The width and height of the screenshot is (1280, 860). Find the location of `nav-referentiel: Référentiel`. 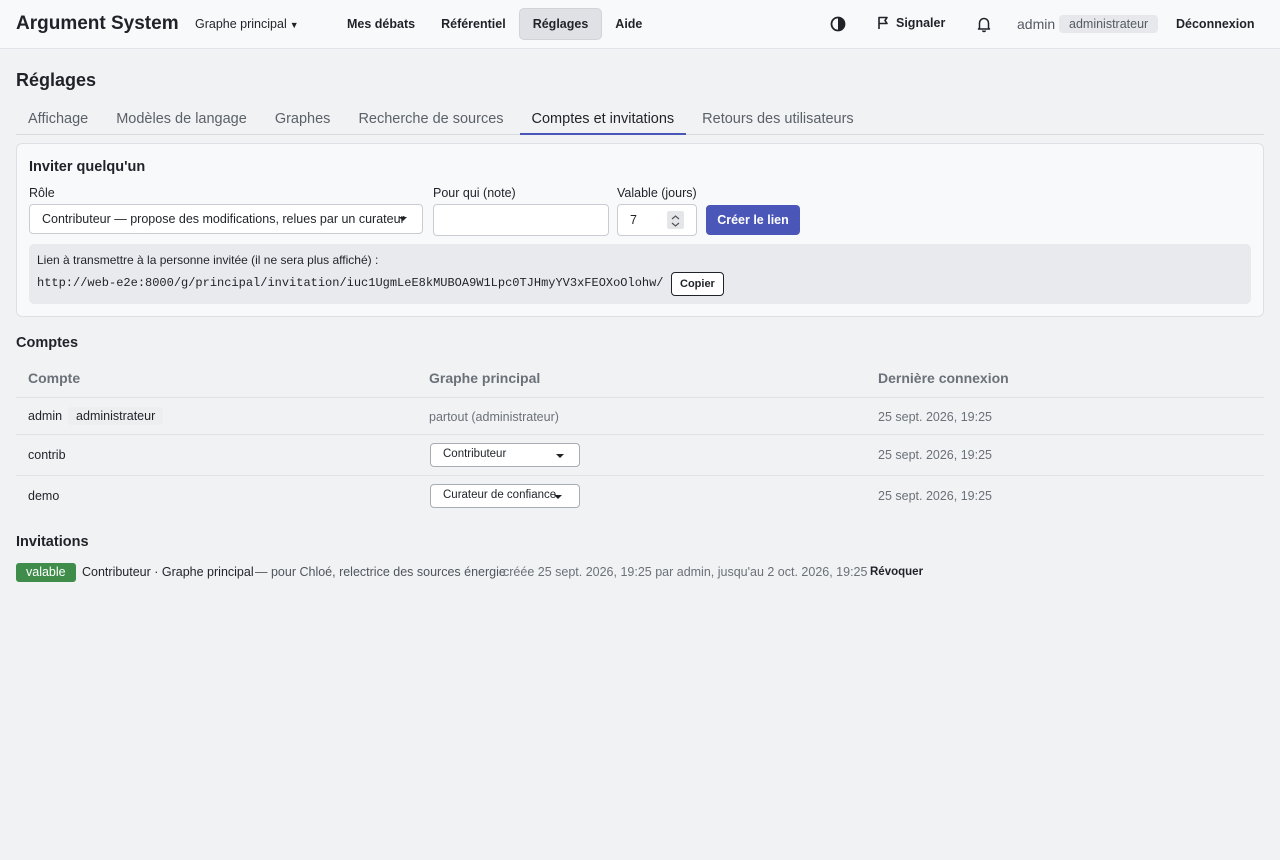

nav-referentiel: Référentiel is located at coordinates (473, 24).